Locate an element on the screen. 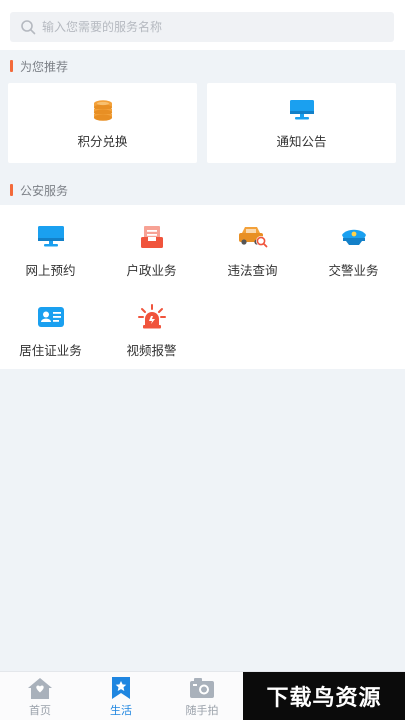  service-online-booking: 网上预约 is located at coordinates (50, 251).